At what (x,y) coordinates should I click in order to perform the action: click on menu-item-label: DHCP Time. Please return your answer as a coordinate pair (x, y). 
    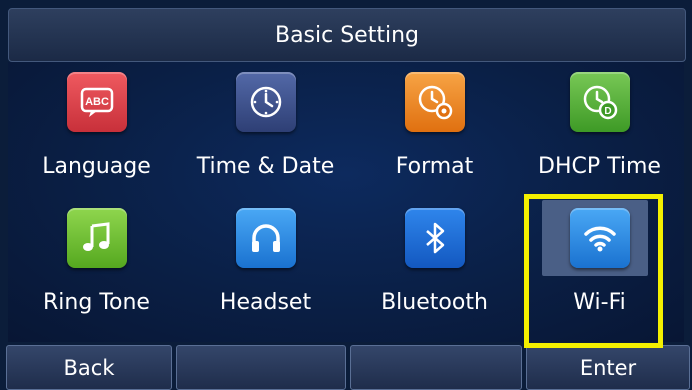
    Looking at the image, I should click on (599, 166).